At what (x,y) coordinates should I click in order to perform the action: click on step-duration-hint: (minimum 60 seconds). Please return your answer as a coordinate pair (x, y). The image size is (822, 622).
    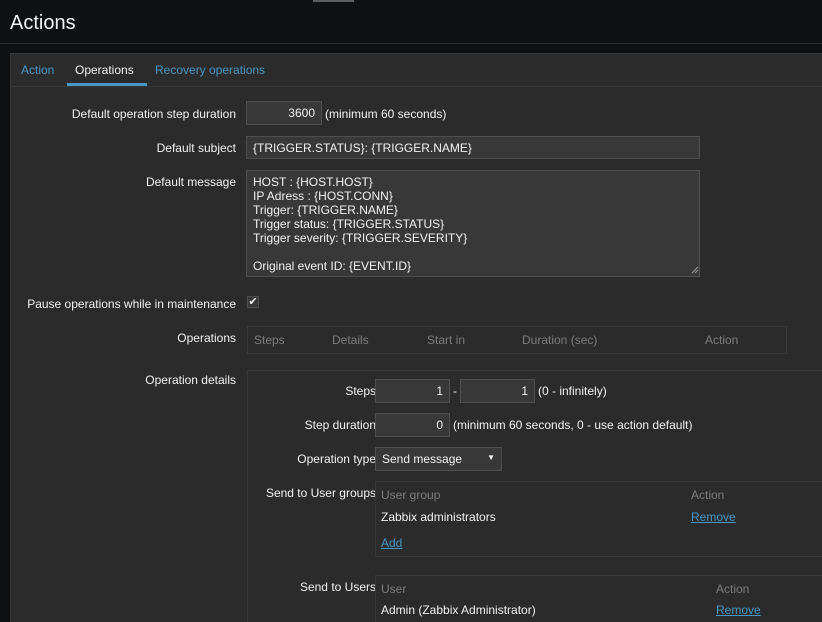
    Looking at the image, I should click on (386, 114).